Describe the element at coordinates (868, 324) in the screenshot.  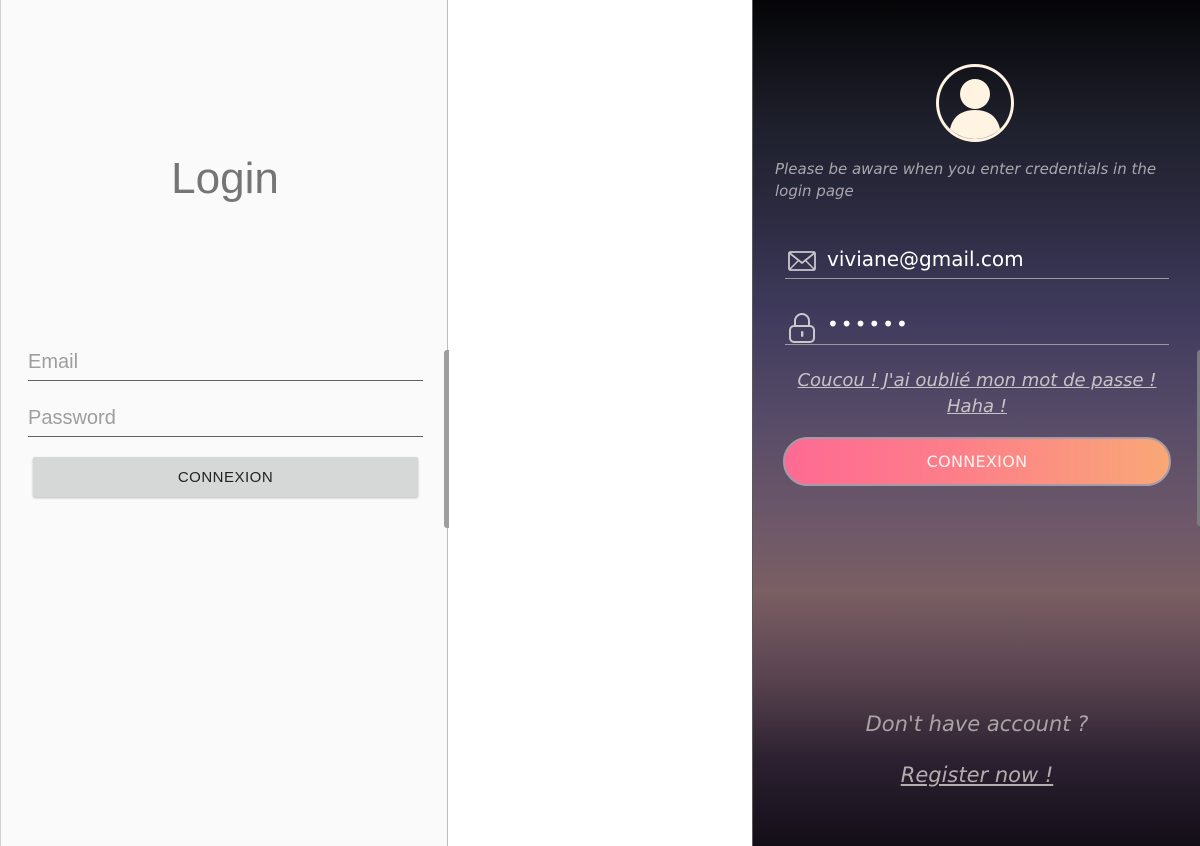
I see `password-value: ••••••` at that location.